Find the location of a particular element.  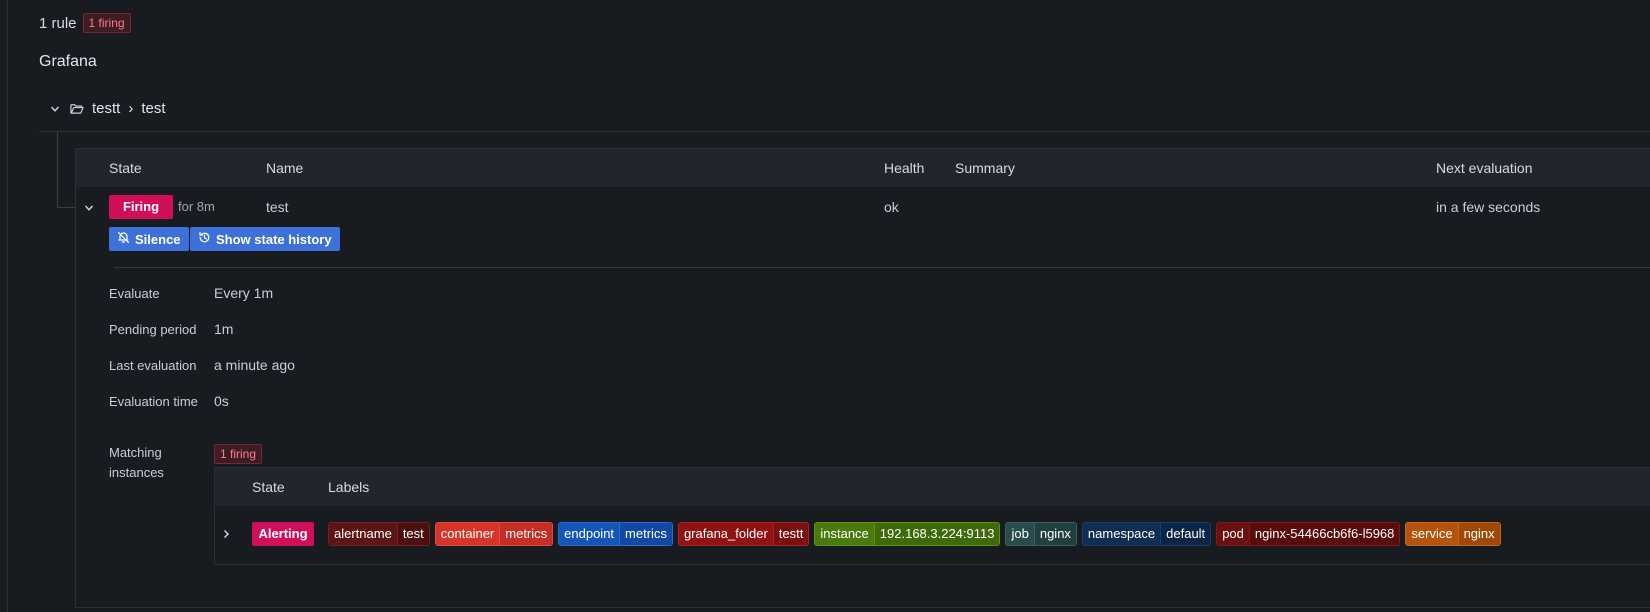

label-key: endpoint is located at coordinates (589, 534).